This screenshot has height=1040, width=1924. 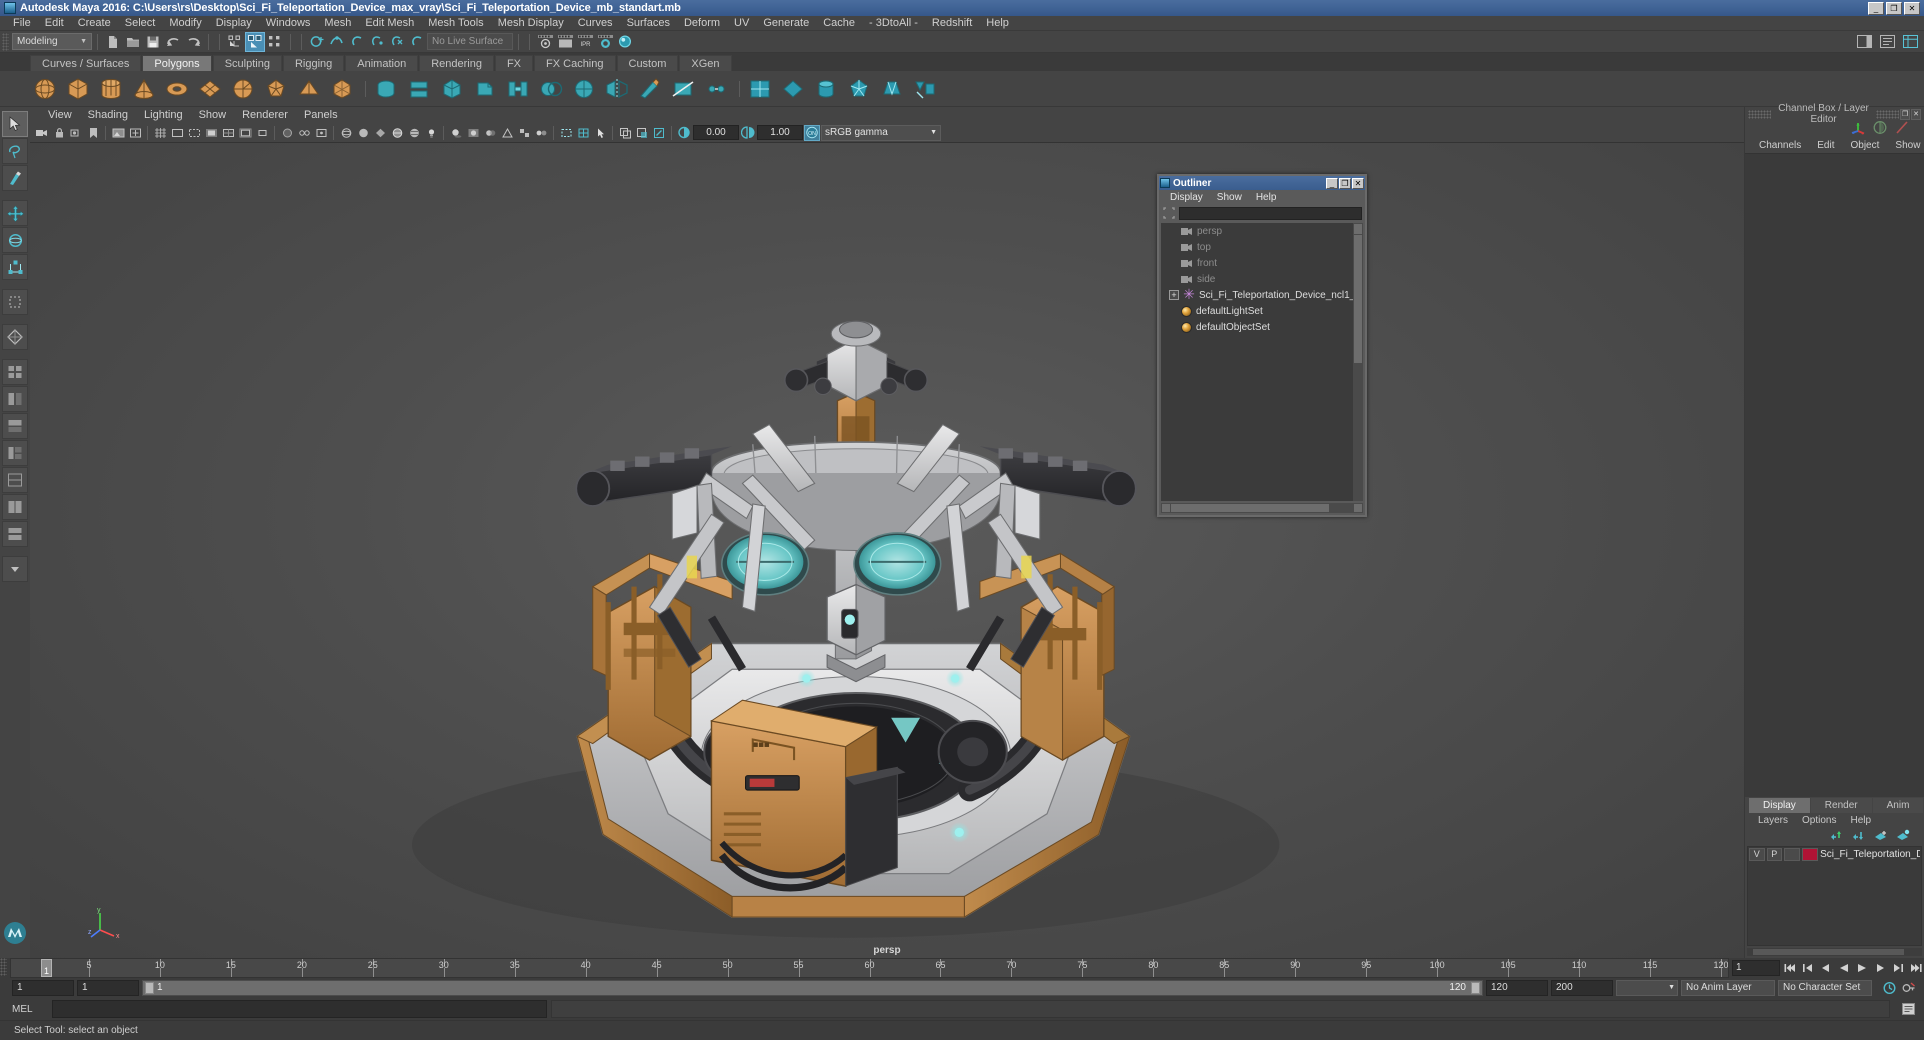 I want to click on rotate-tool, so click(x=15, y=240).